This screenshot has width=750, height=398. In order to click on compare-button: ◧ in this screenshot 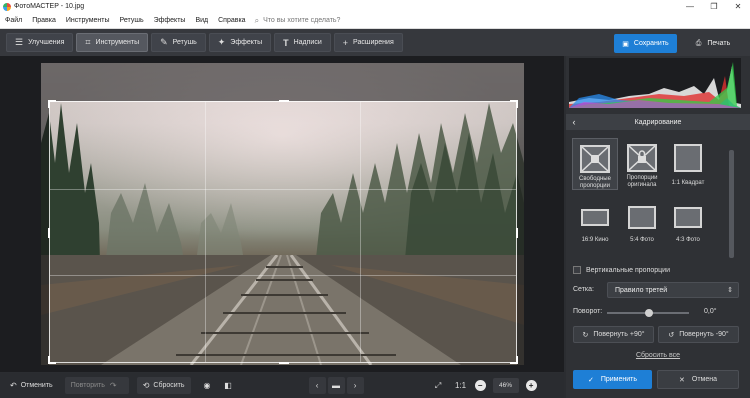, I will do `click(228, 385)`.